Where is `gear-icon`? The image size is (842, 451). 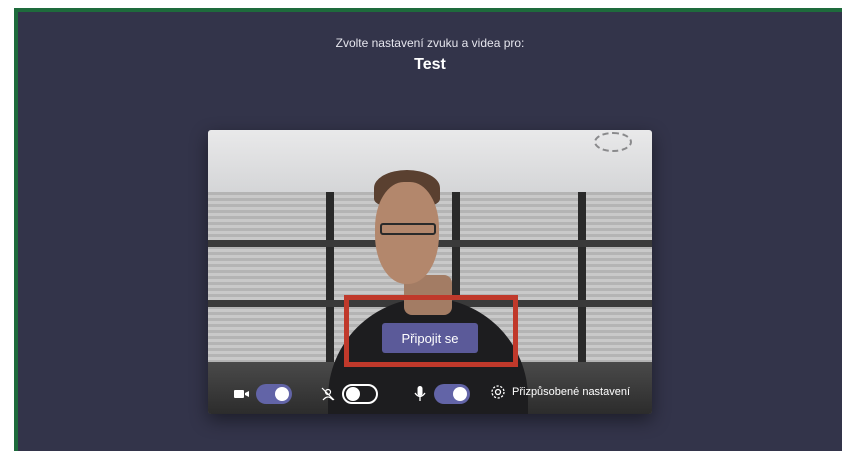
gear-icon is located at coordinates (498, 392).